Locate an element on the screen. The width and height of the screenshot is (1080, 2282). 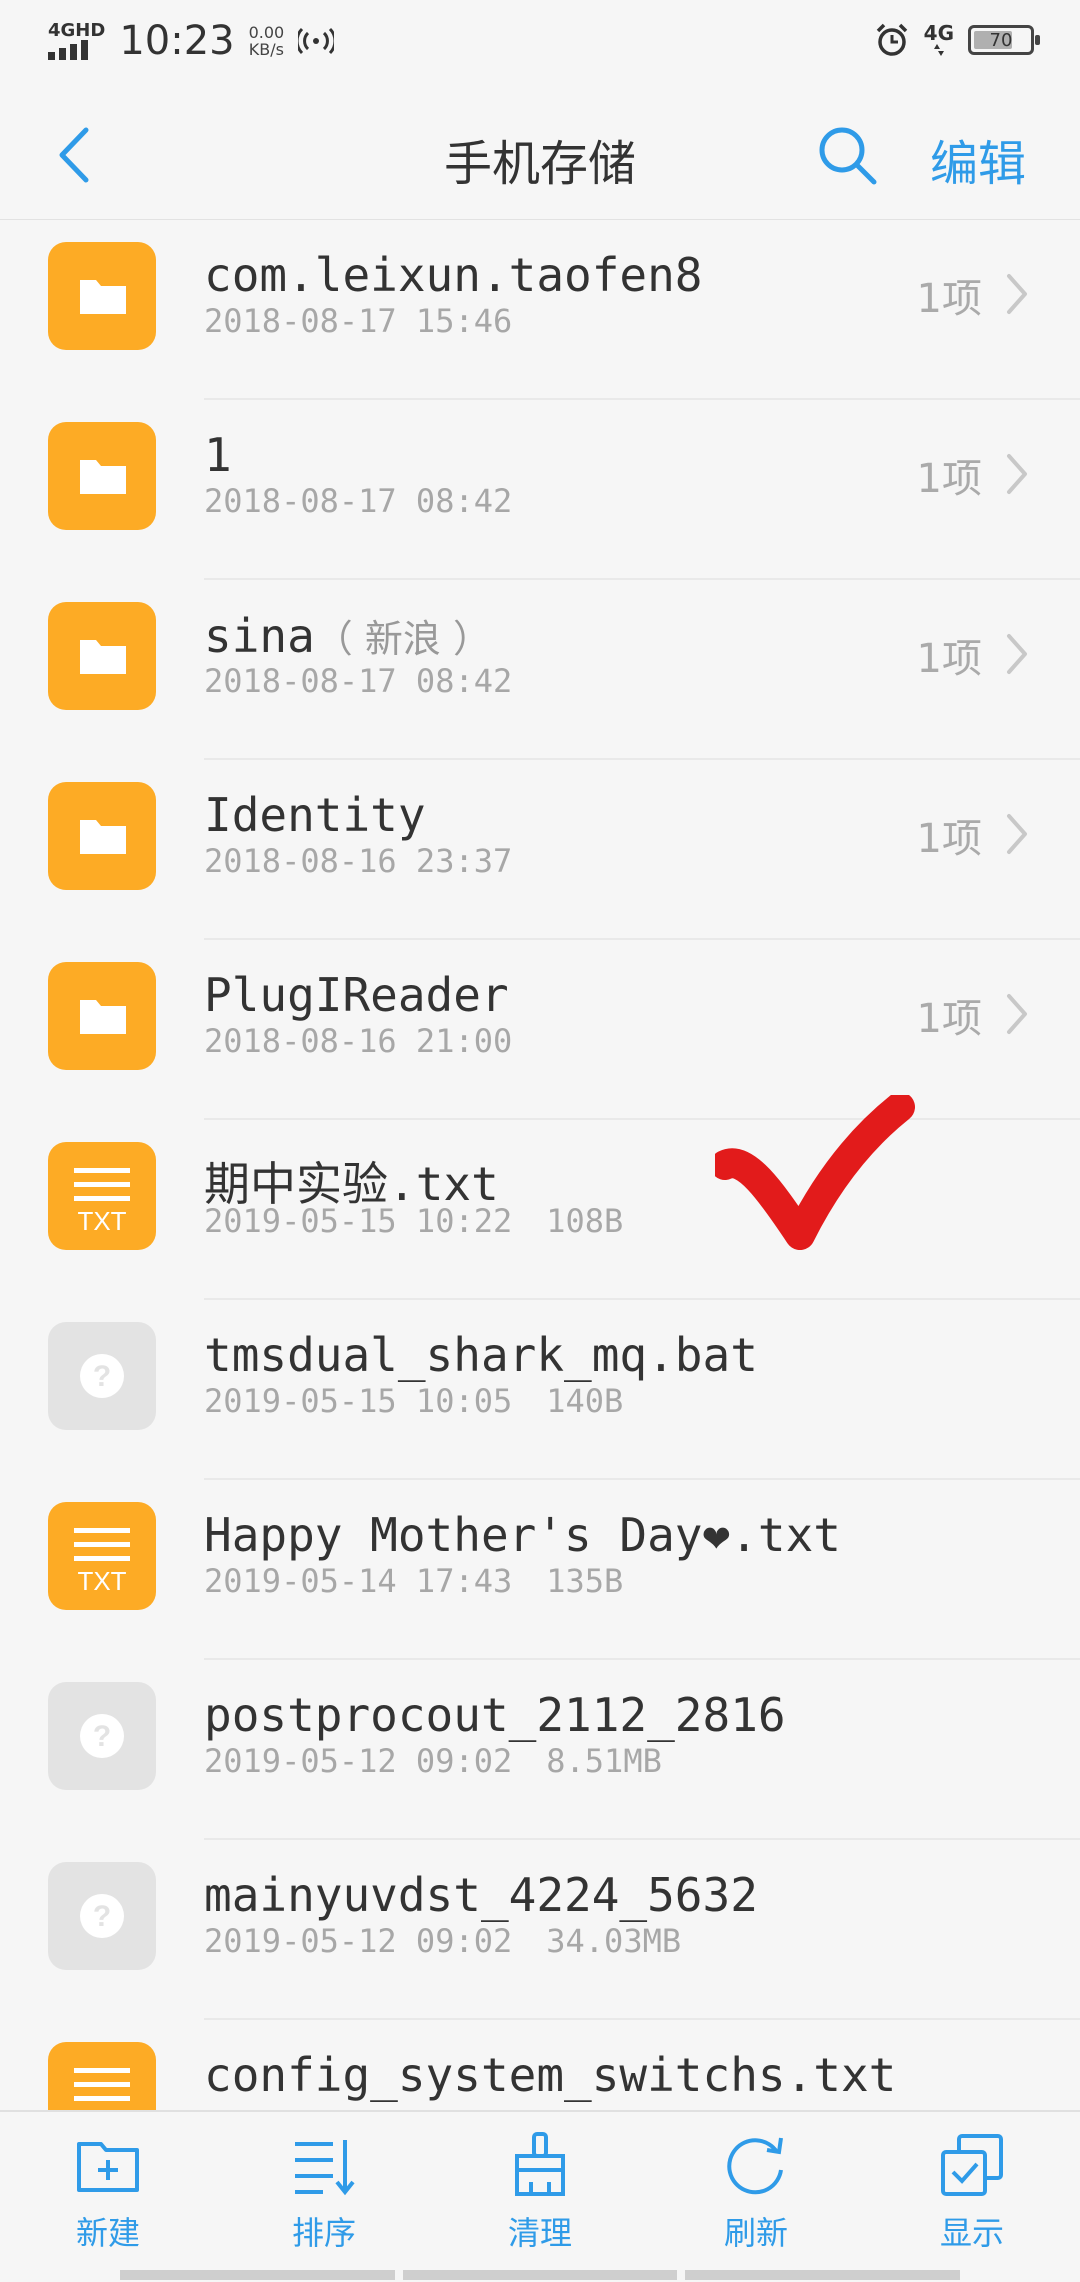
unknown-file-icon: ? is located at coordinates (102, 1916).